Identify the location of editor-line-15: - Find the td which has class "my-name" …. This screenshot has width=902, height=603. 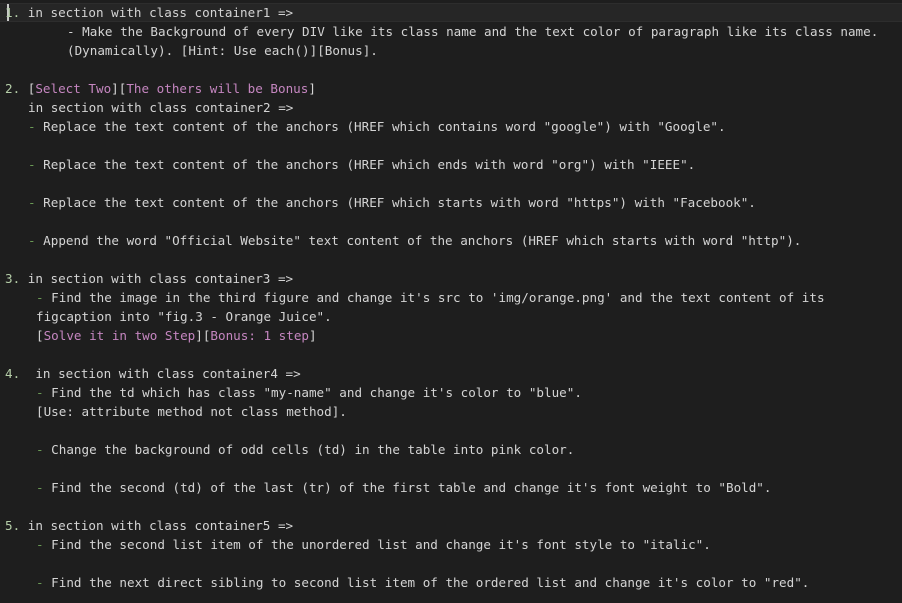
(309, 392).